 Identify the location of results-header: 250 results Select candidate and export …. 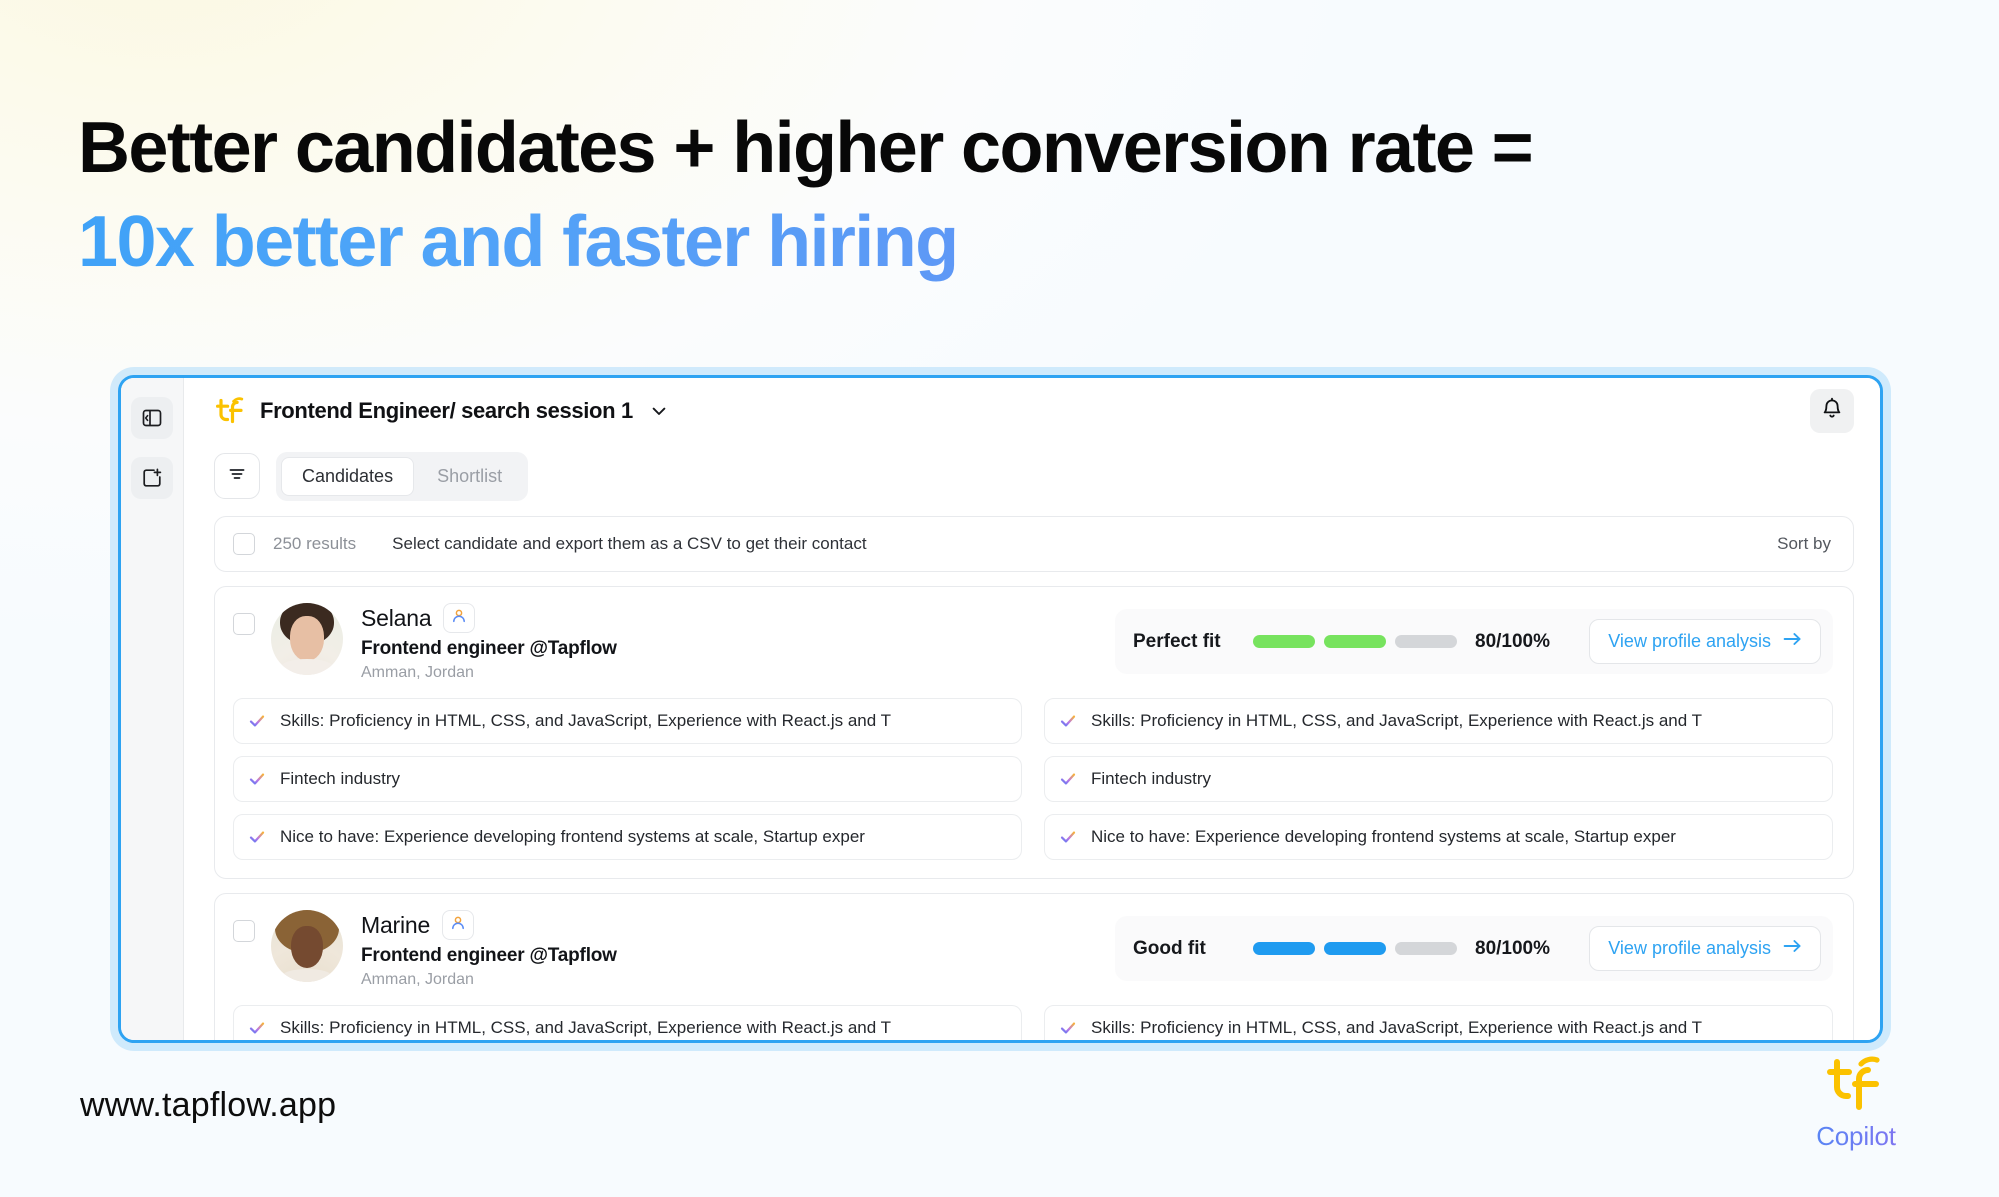
(1034, 544).